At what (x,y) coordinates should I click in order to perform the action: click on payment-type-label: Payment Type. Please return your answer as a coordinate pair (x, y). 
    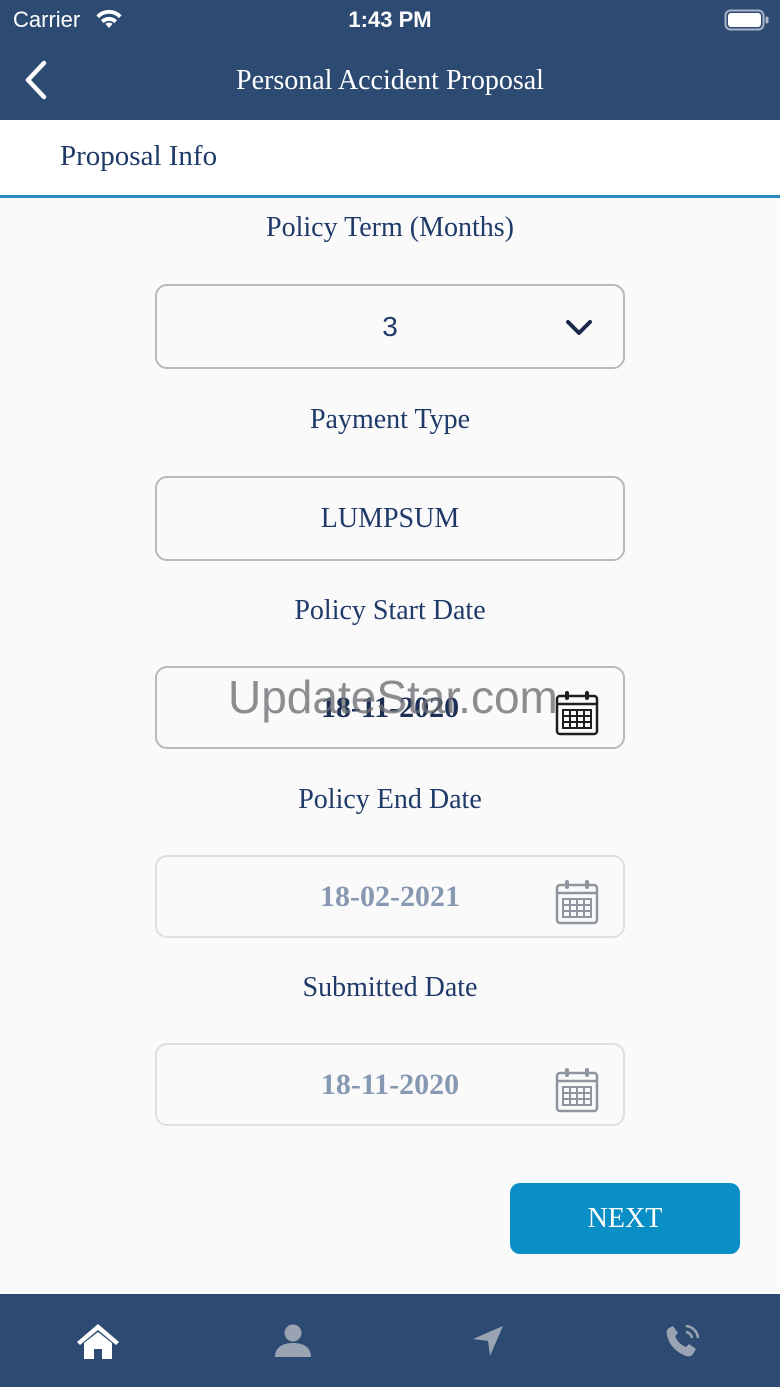
    Looking at the image, I should click on (390, 419).